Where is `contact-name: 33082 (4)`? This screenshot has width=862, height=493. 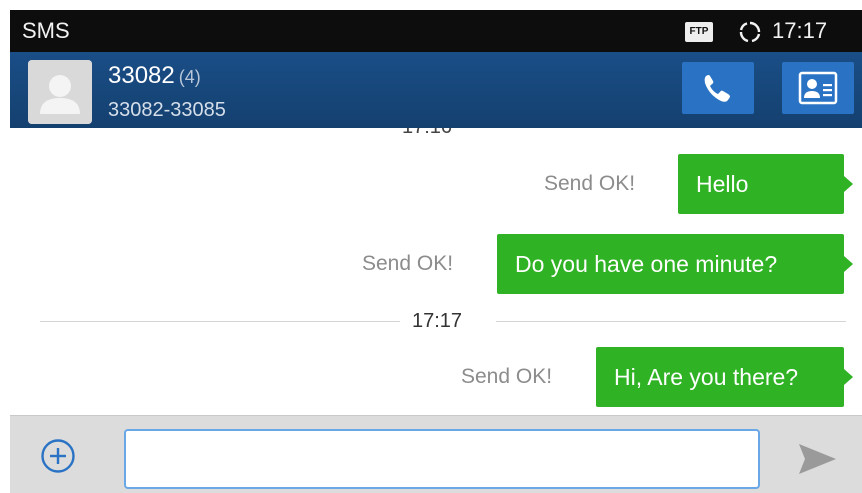
contact-name: 33082 (4) is located at coordinates (154, 76).